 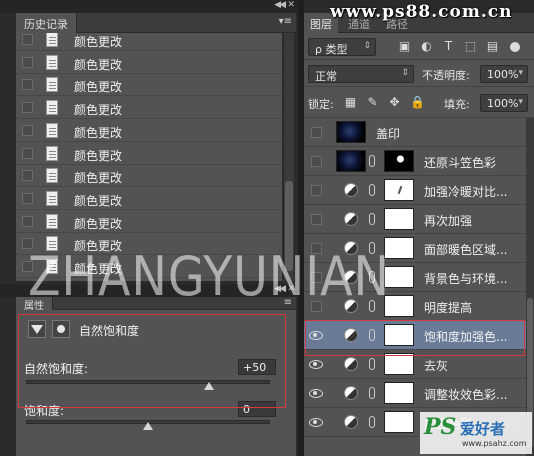 What do you see at coordinates (388, 134) in the screenshot?
I see `layer-name: 盖印` at bounding box center [388, 134].